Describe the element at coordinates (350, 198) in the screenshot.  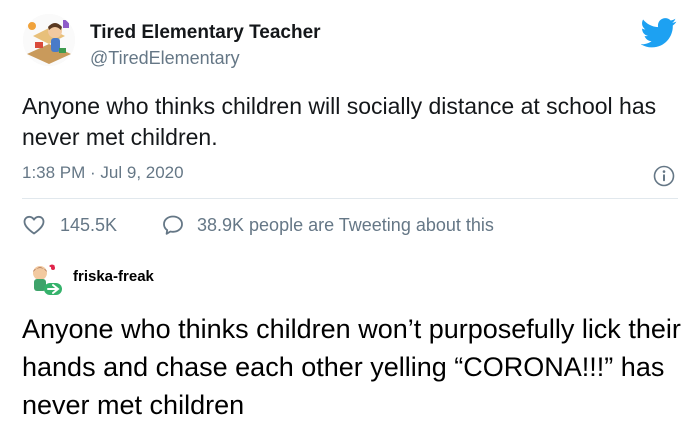
I see `tweet-divider` at that location.